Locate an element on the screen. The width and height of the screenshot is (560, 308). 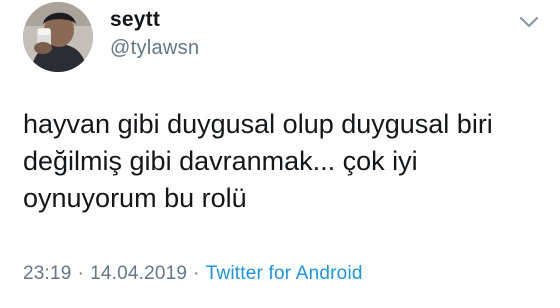
tweet-text-line: hayvan gibi duygusal olup duygusal biri is located at coordinates (258, 124).